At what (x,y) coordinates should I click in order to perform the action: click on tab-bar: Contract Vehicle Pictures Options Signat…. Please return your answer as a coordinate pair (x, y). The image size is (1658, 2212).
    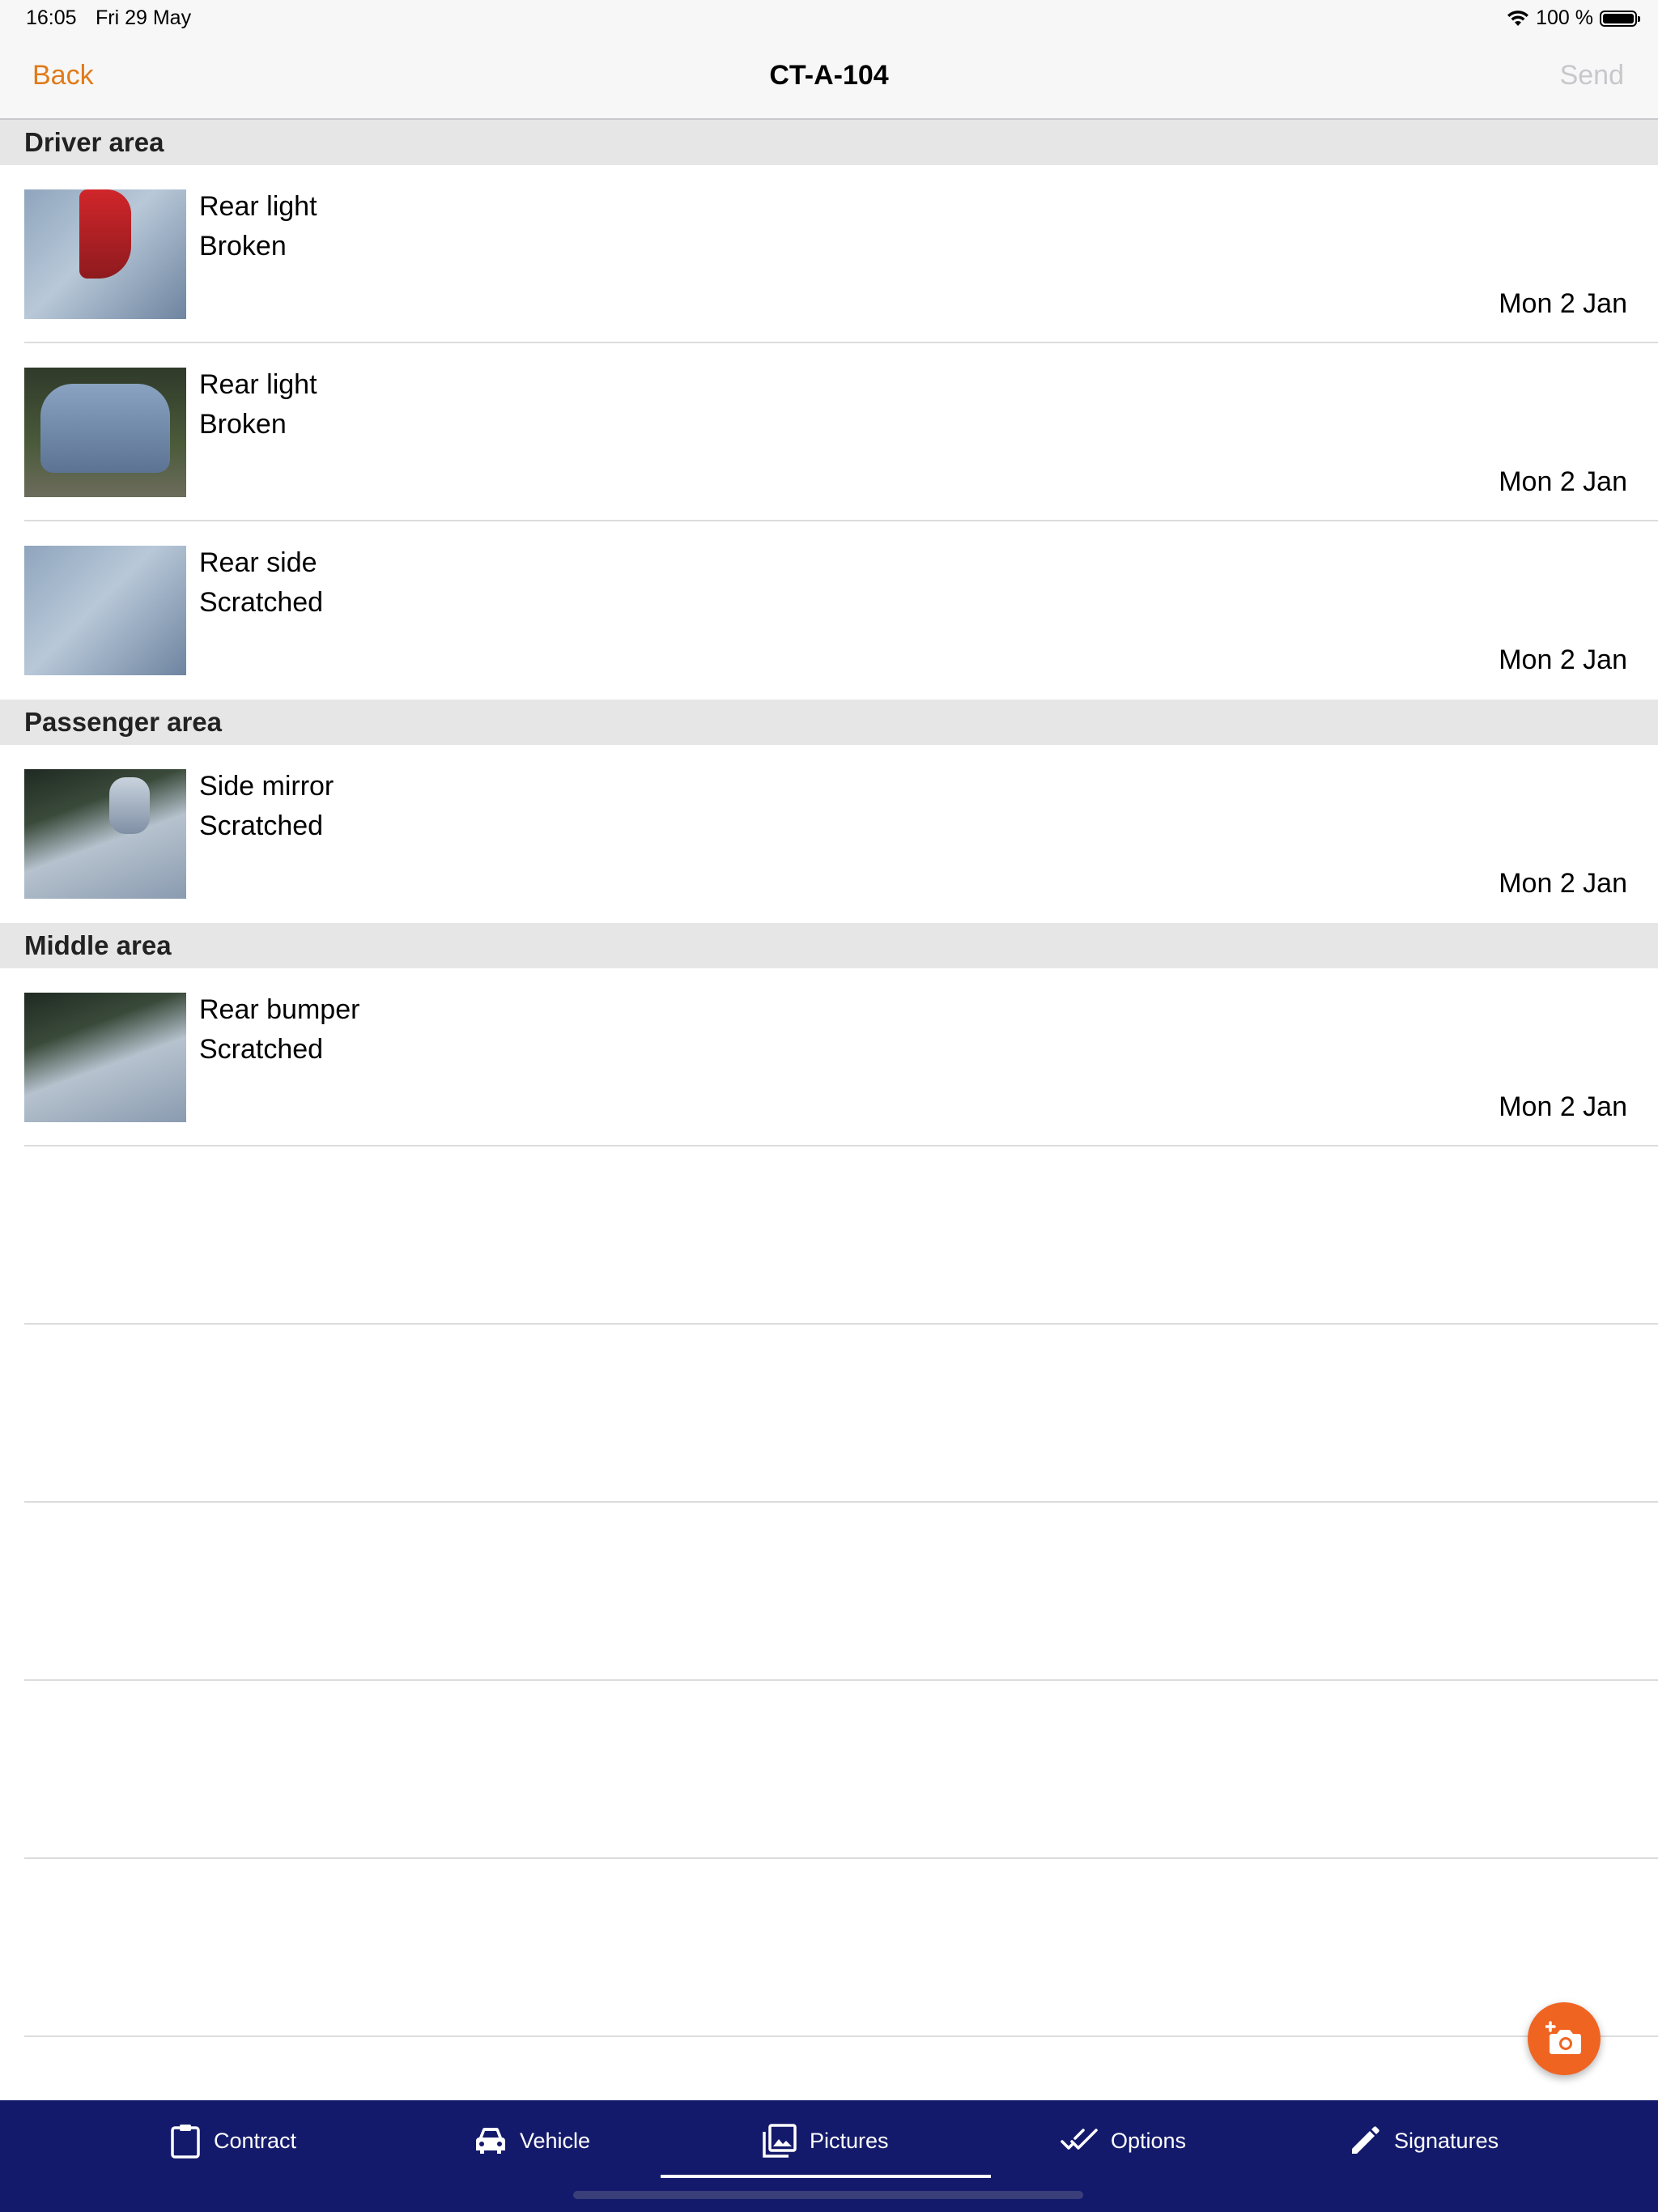
    Looking at the image, I should click on (829, 2156).